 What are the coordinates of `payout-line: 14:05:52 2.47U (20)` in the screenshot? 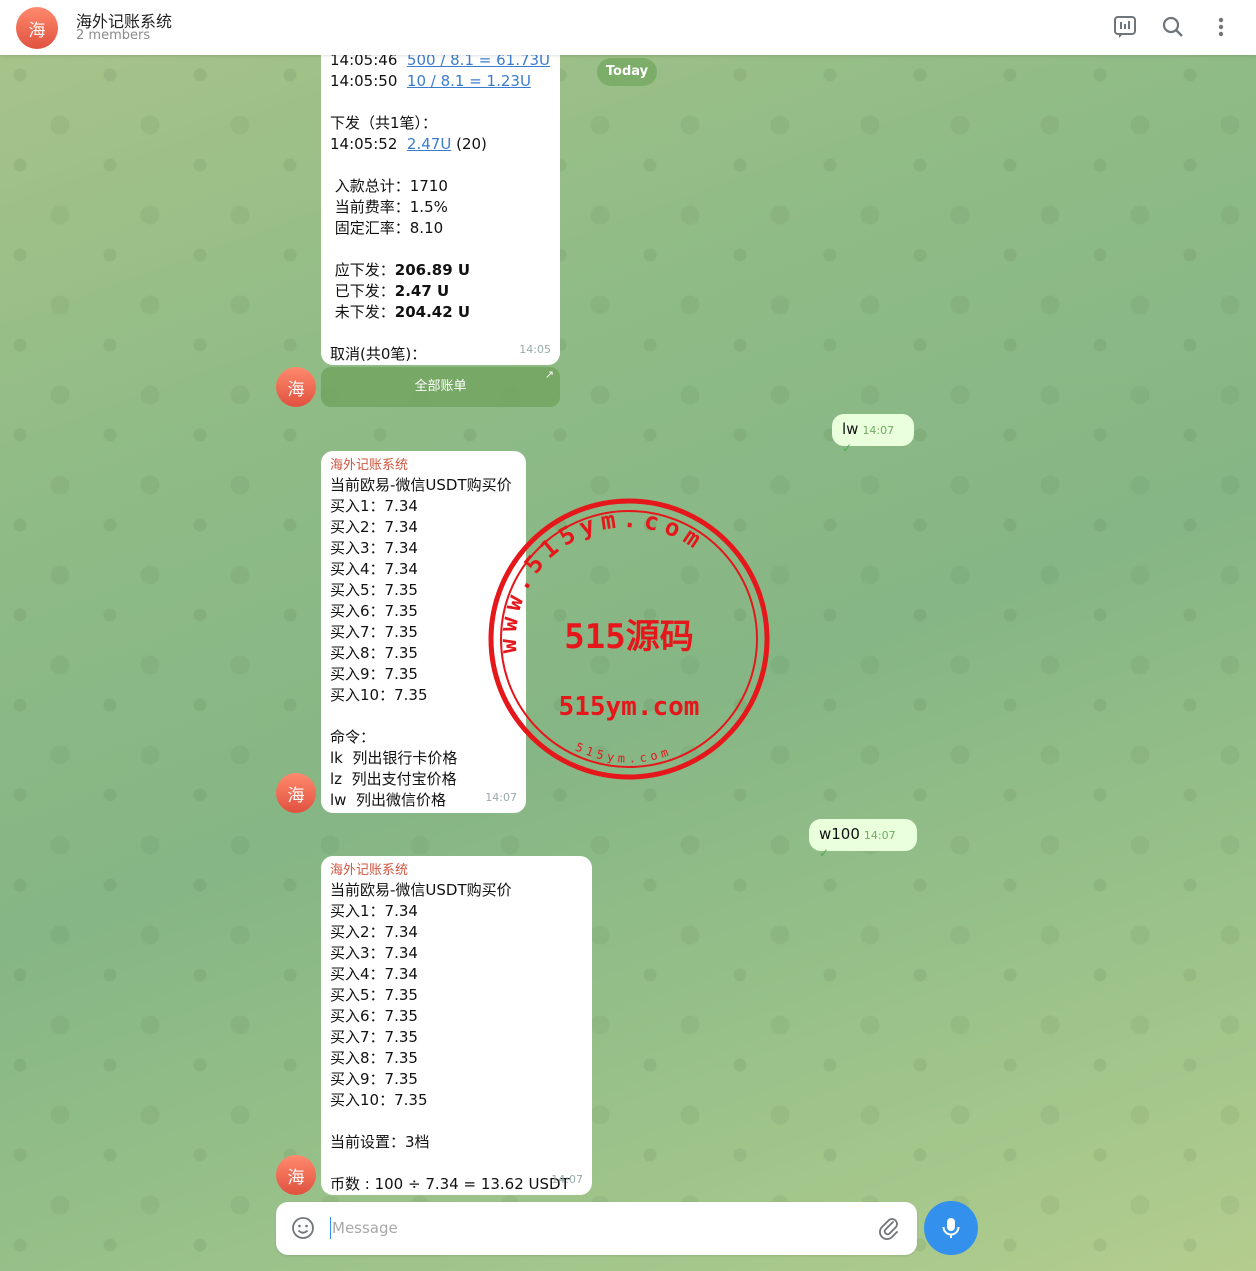 It's located at (408, 144).